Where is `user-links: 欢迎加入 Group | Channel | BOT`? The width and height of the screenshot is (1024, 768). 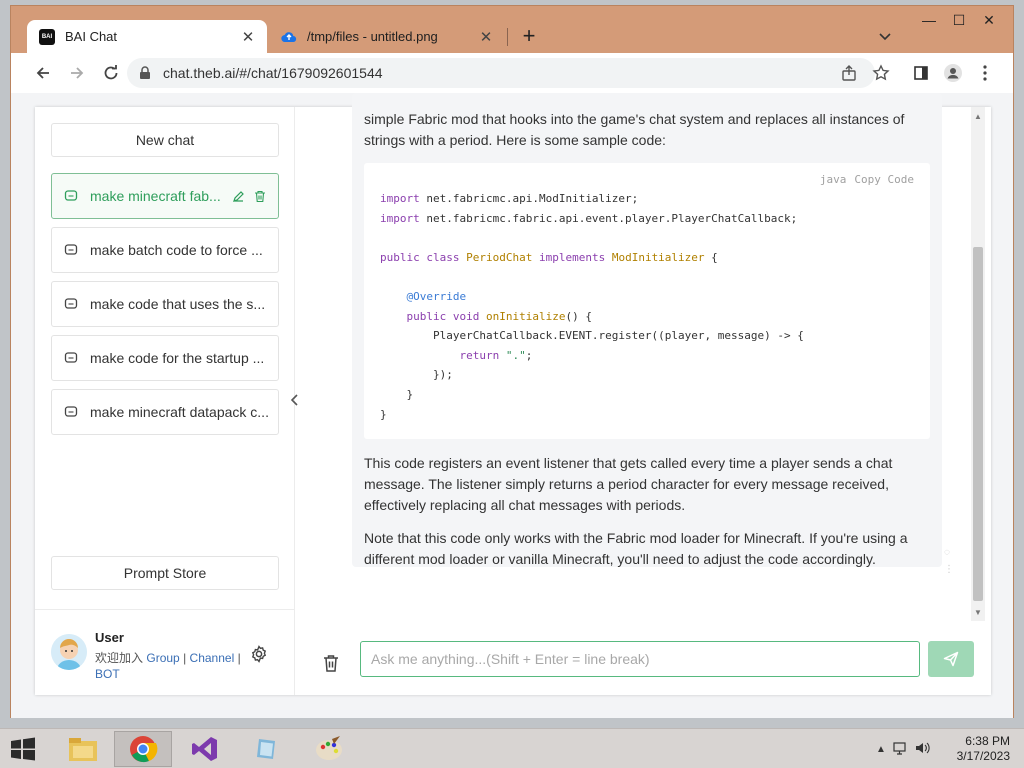
user-links: 欢迎加入 Group | Channel | BOT is located at coordinates (170, 666).